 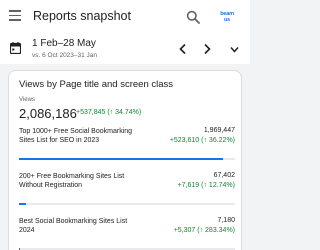 I want to click on more-vert-icon, so click(x=234, y=49).